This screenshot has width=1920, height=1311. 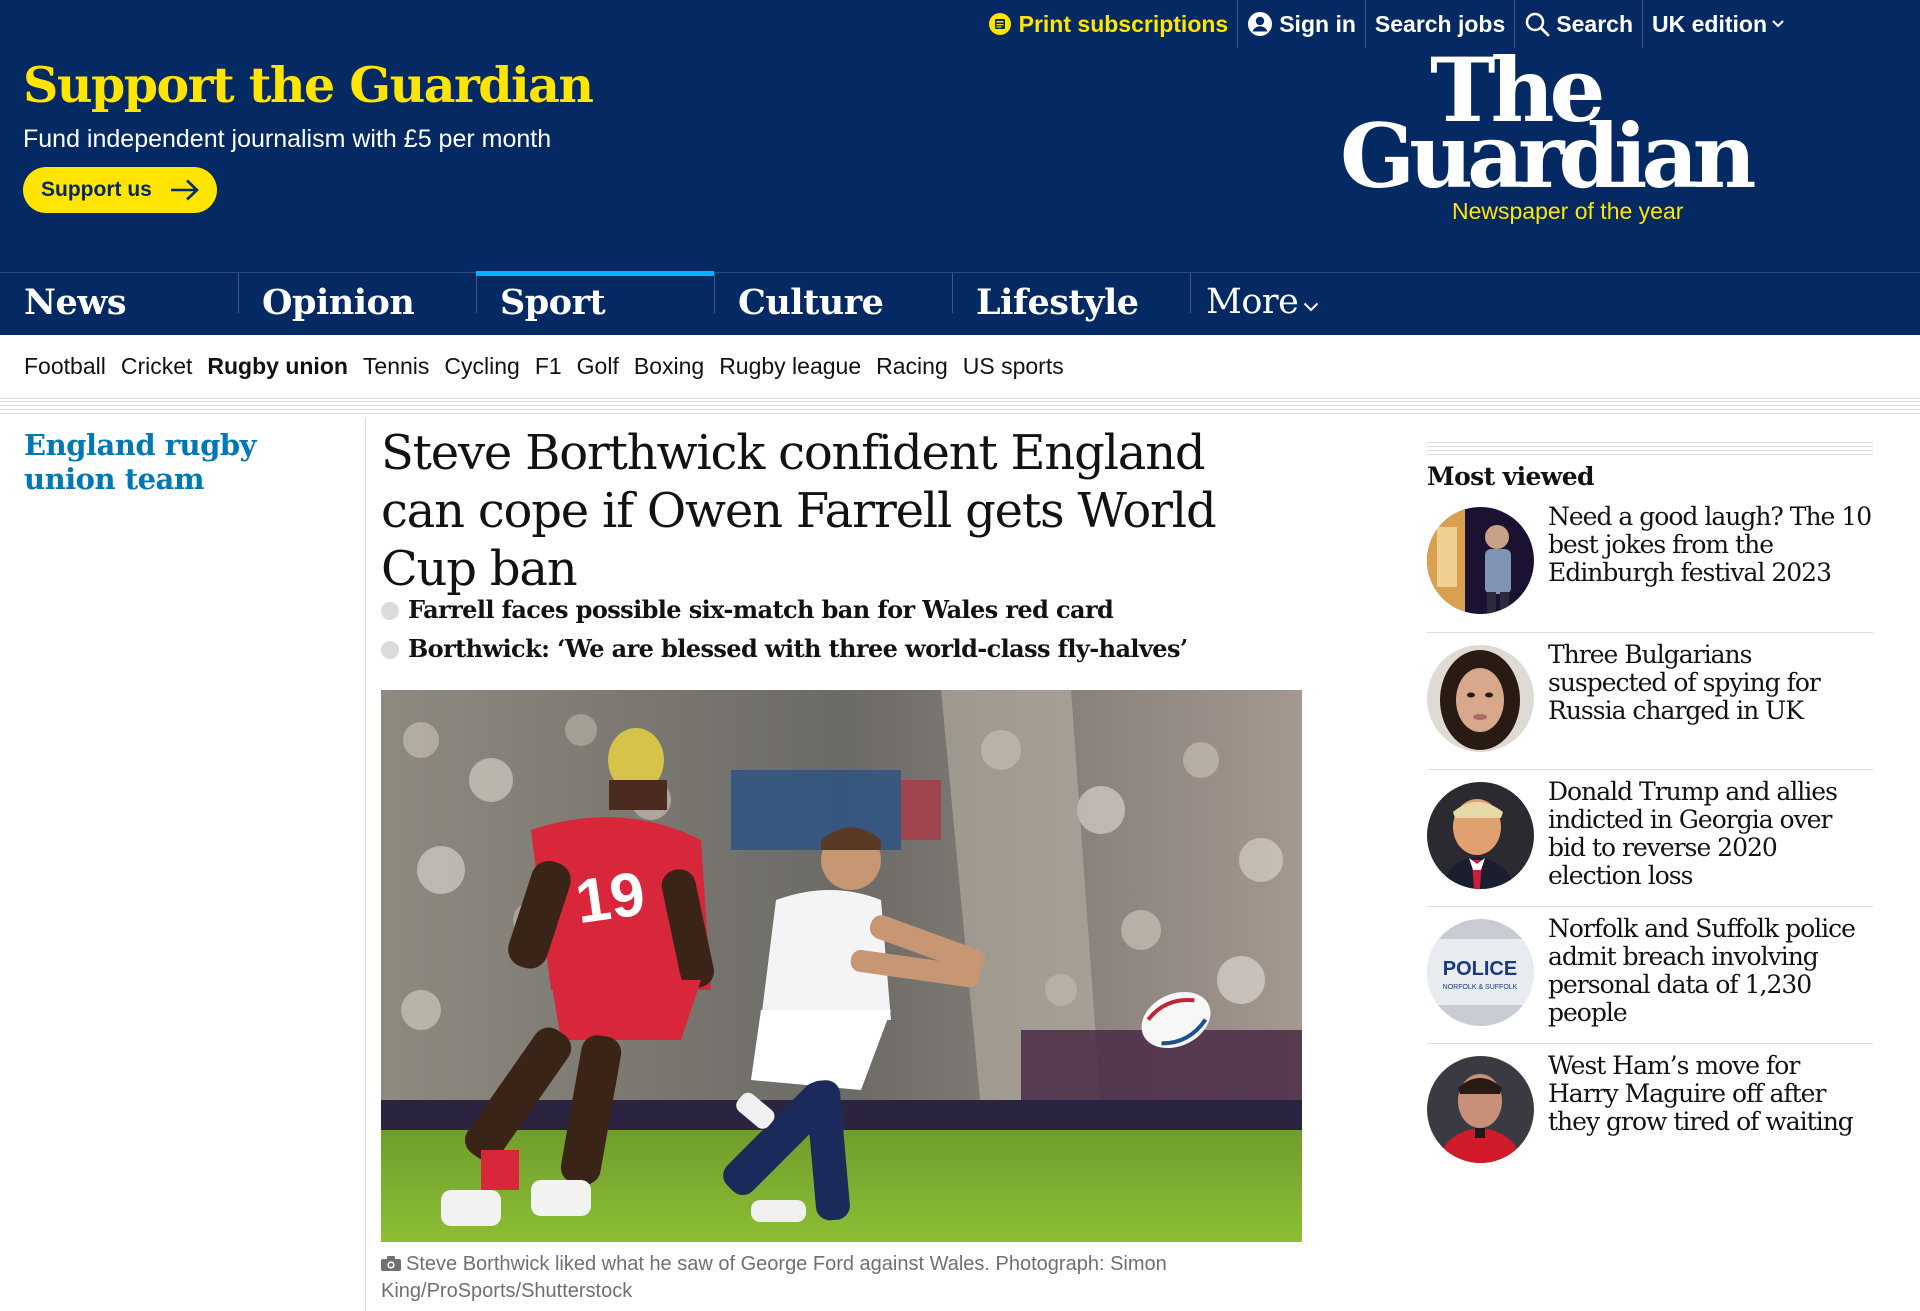 What do you see at coordinates (669, 366) in the screenshot?
I see `subnav-boxing: Boxing` at bounding box center [669, 366].